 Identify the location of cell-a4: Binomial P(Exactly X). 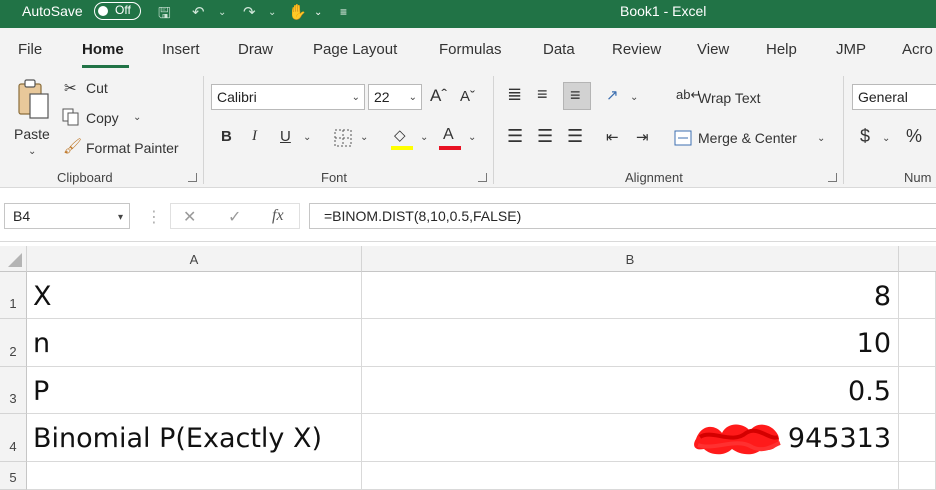
(194, 438).